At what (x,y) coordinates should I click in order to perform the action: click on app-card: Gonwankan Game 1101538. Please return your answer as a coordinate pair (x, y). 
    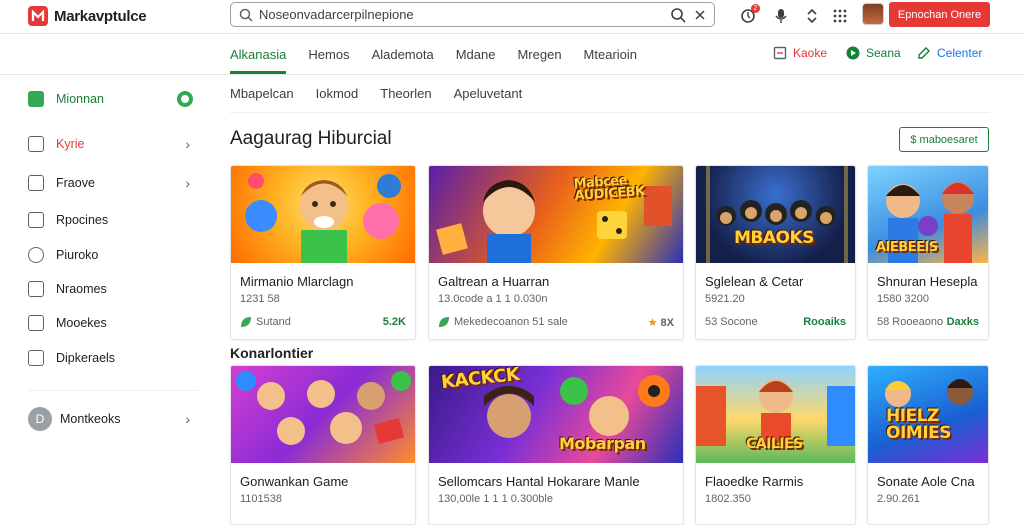
    Looking at the image, I should click on (323, 445).